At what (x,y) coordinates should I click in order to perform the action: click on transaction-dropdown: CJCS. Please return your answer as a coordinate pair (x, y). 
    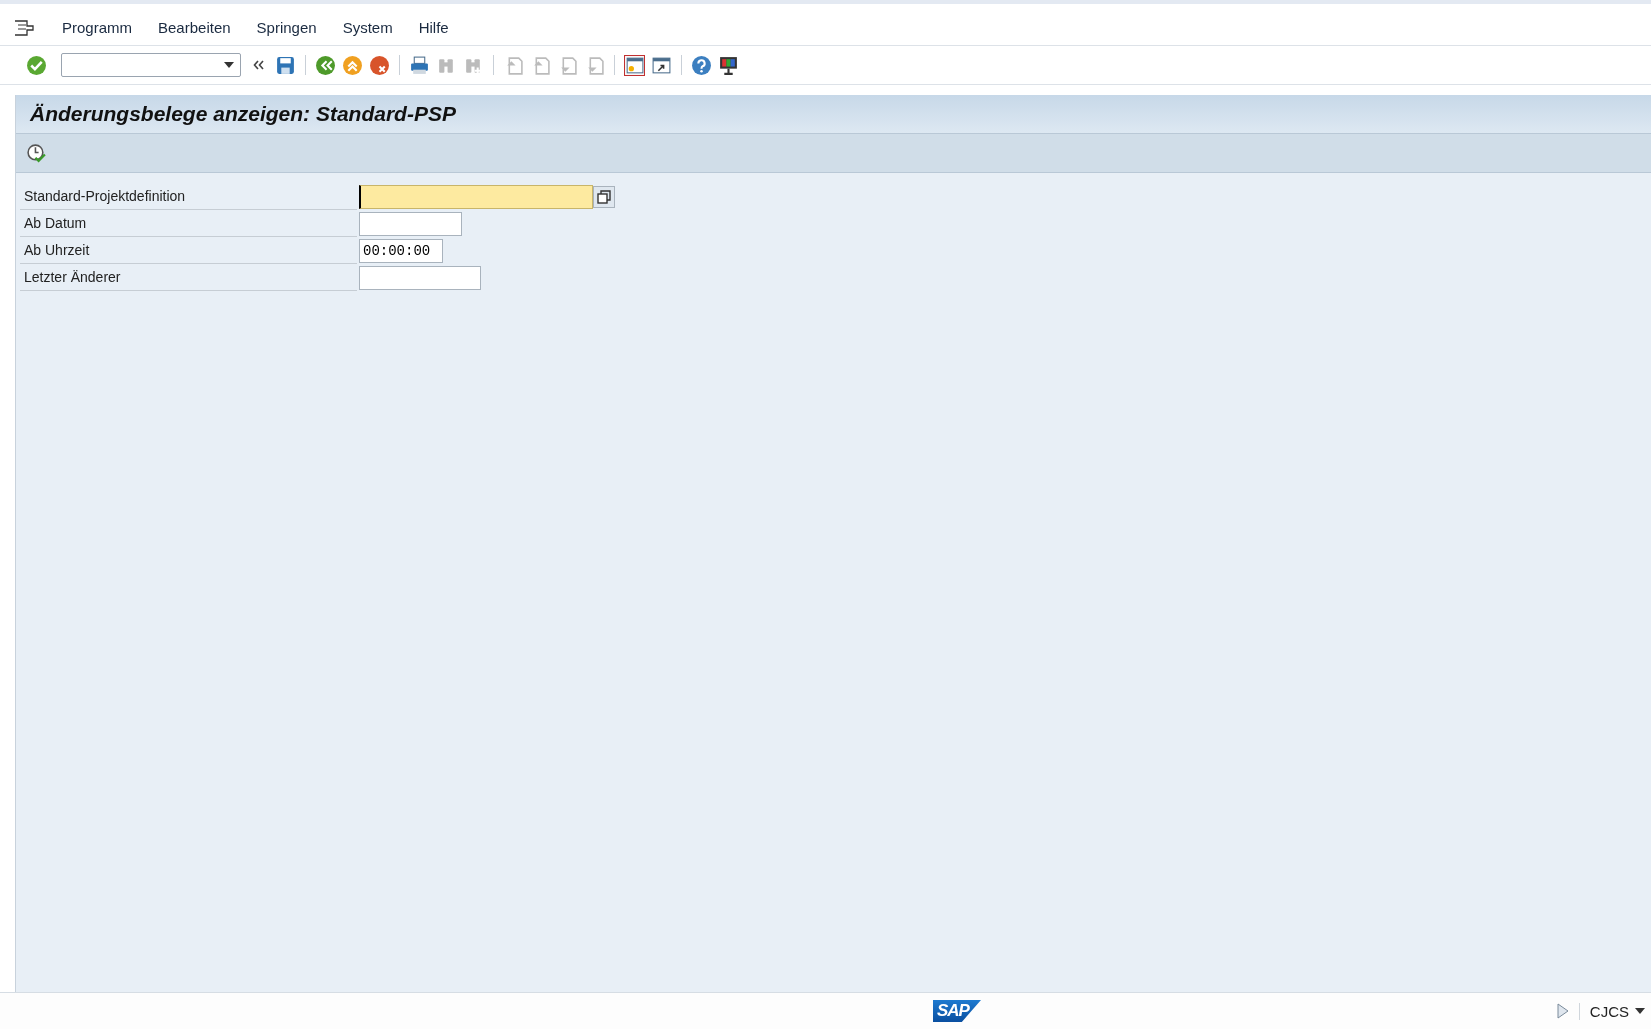
    Looking at the image, I should click on (1614, 1011).